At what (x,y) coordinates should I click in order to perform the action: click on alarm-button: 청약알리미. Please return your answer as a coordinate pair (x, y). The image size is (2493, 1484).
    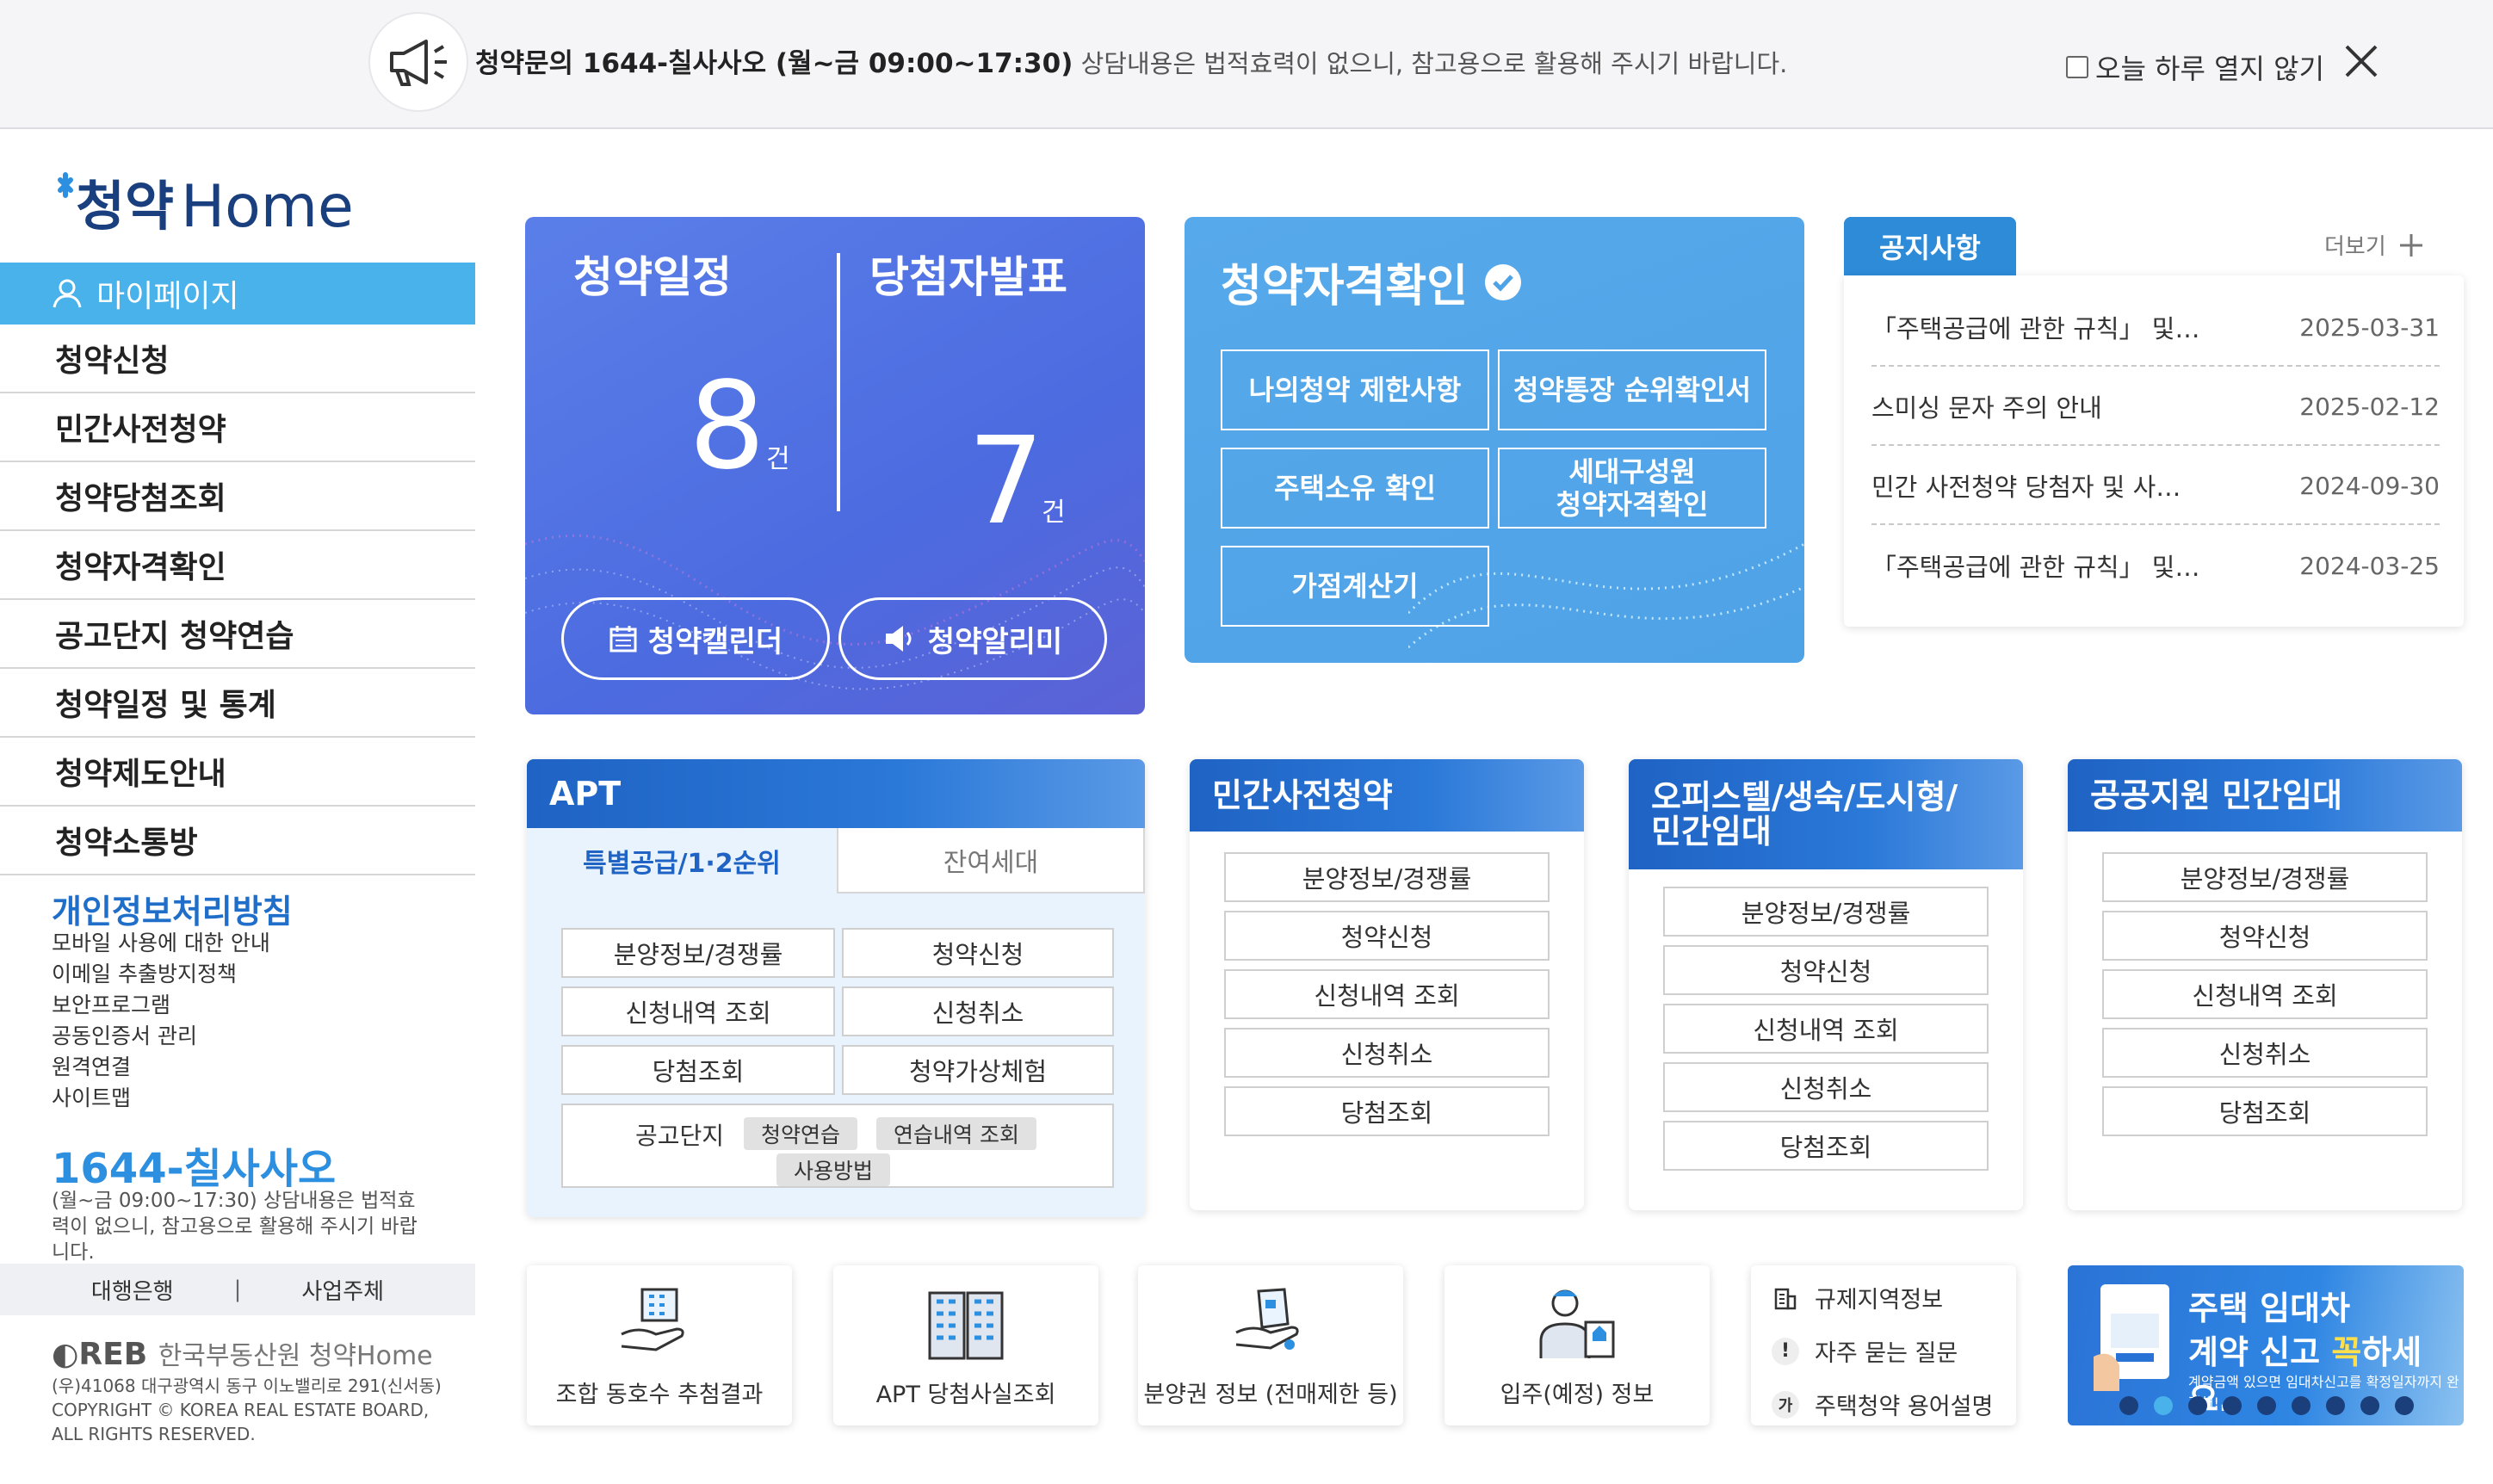
    Looking at the image, I should click on (973, 638).